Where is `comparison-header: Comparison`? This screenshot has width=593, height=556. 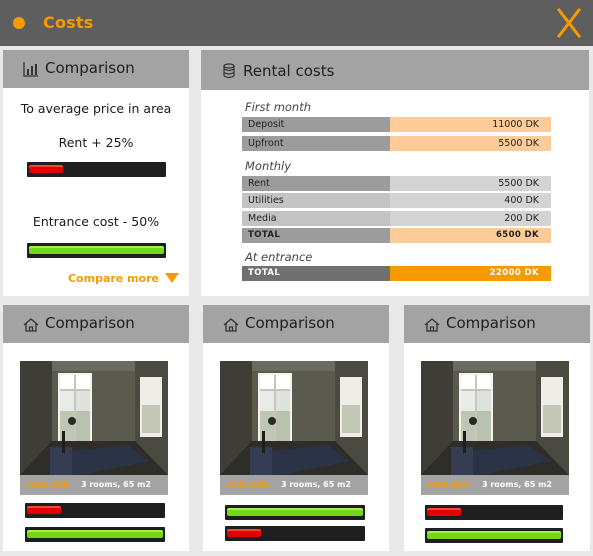 comparison-header: Comparison is located at coordinates (96, 69).